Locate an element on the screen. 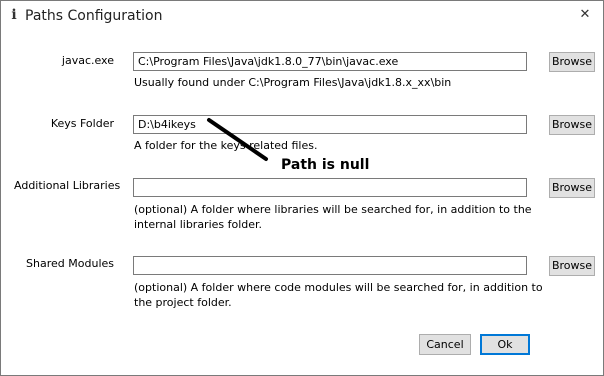 The image size is (604, 376). window-title: Paths Configuration is located at coordinates (94, 16).